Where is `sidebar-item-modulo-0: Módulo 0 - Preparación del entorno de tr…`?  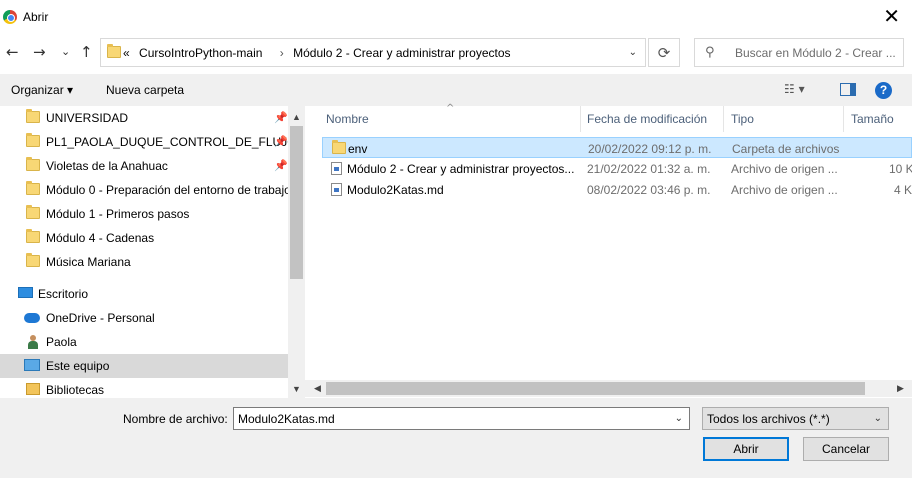 sidebar-item-modulo-0: Módulo 0 - Preparación del entorno de tr… is located at coordinates (145, 190).